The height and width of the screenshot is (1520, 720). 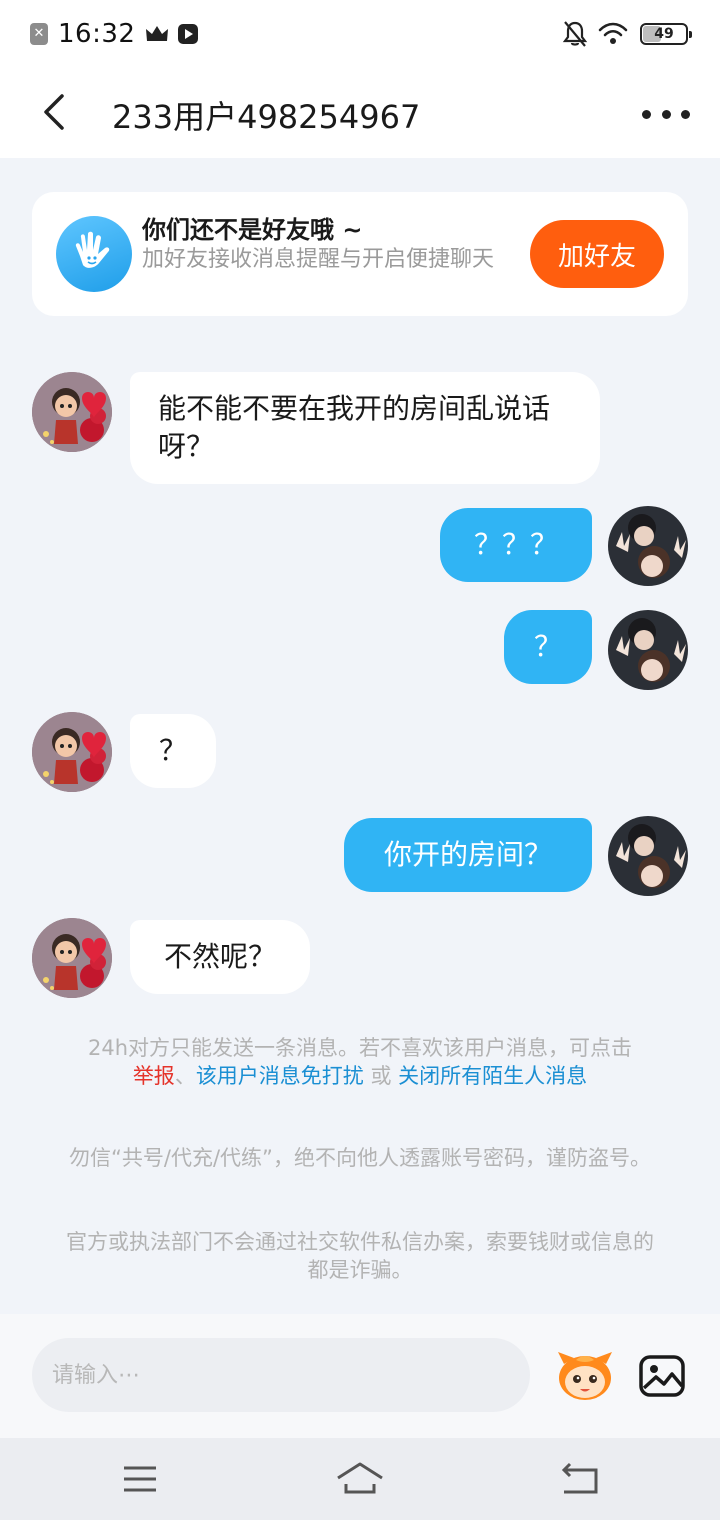 What do you see at coordinates (266, 117) in the screenshot?
I see `chat-title: 233用户498254967` at bounding box center [266, 117].